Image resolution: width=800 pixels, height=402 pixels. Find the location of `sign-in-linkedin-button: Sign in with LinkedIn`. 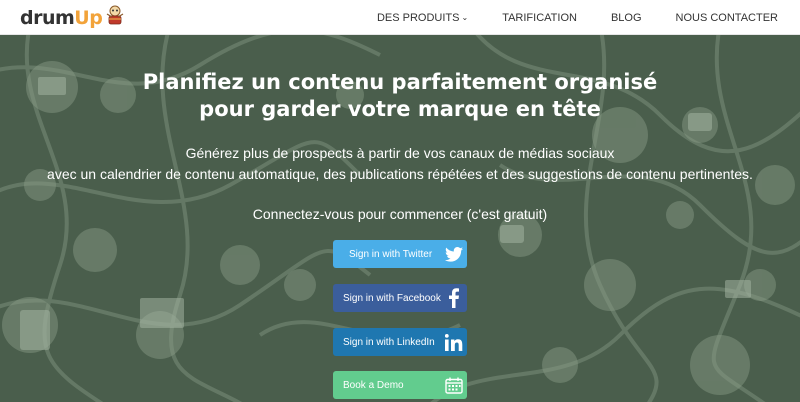

sign-in-linkedin-button: Sign in with LinkedIn is located at coordinates (400, 342).